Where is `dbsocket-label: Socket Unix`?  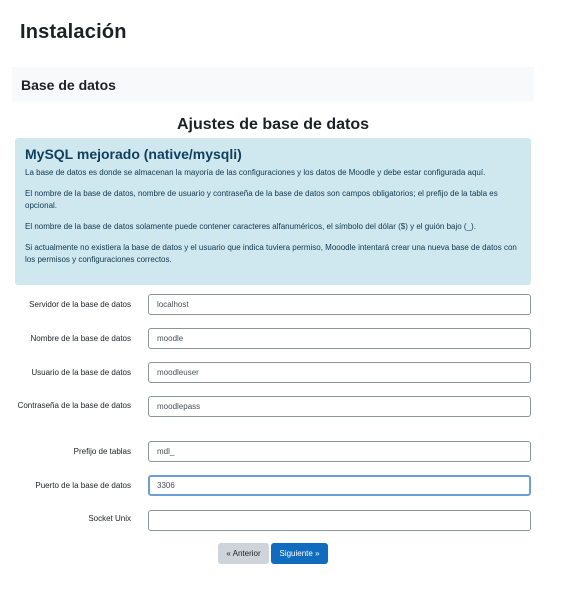 dbsocket-label: Socket Unix is located at coordinates (109, 518).